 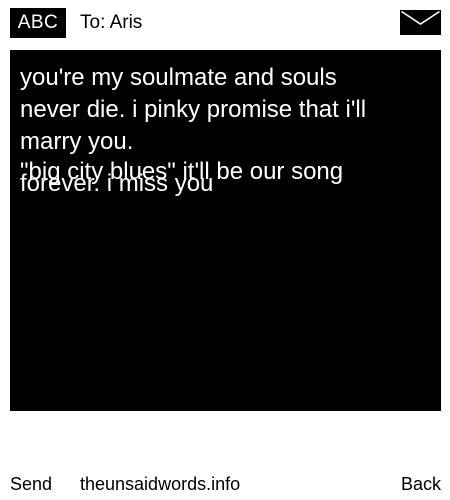 I want to click on site-label: theunsaidwords.info, so click(x=160, y=484).